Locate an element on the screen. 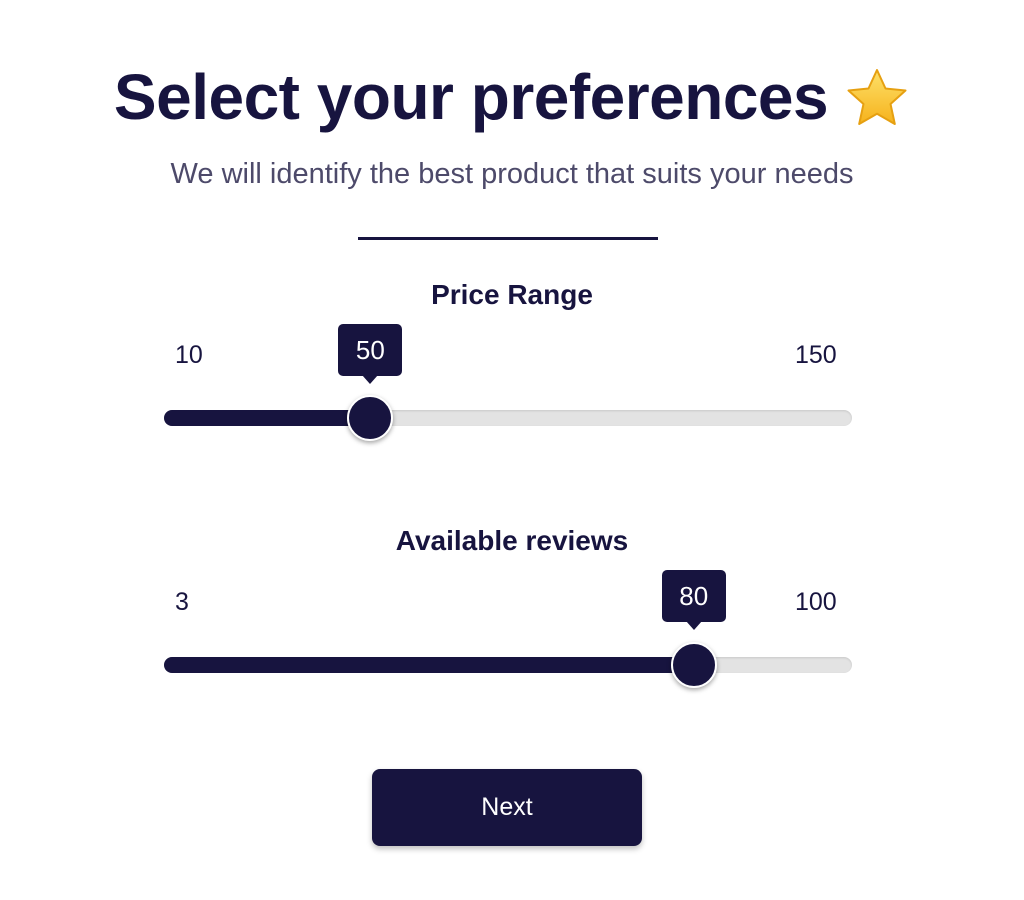  price-range-min: 10 is located at coordinates (189, 355).